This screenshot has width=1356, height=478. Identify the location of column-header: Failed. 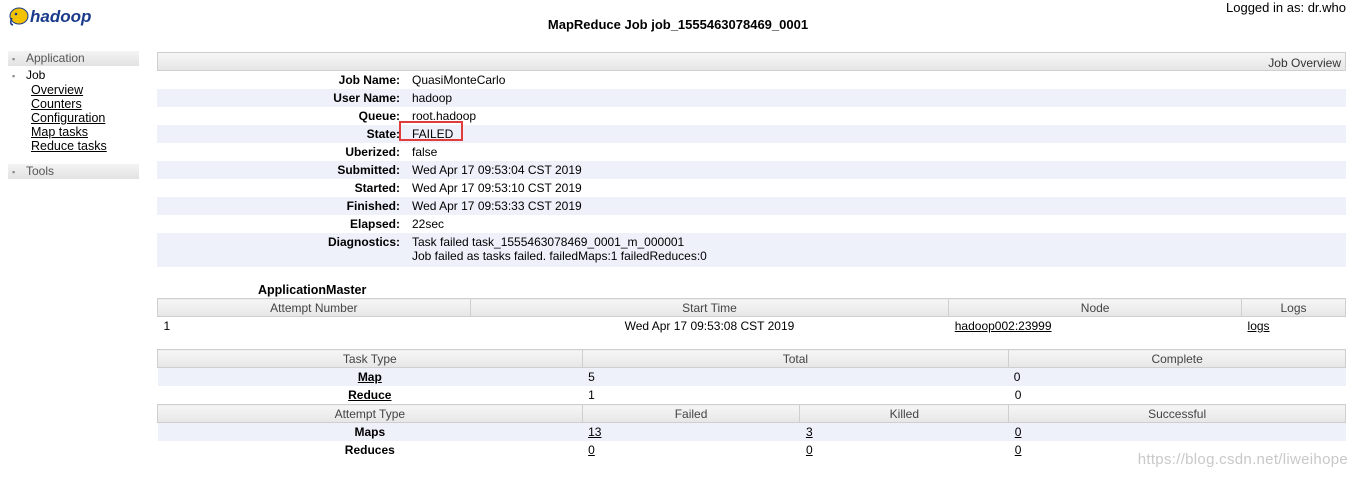
(691, 413).